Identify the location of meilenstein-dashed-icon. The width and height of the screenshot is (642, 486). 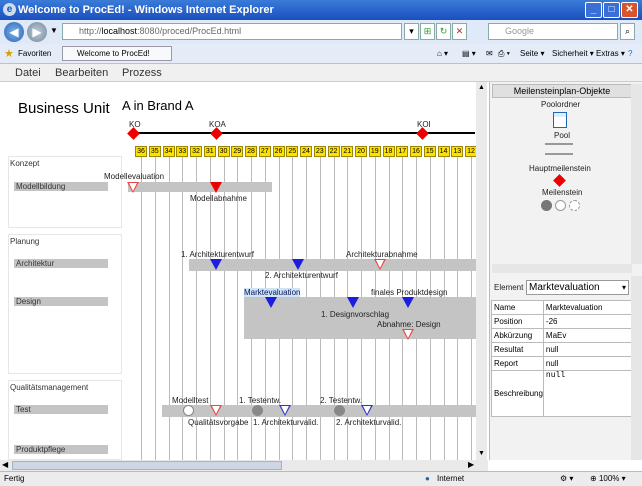
(574, 205).